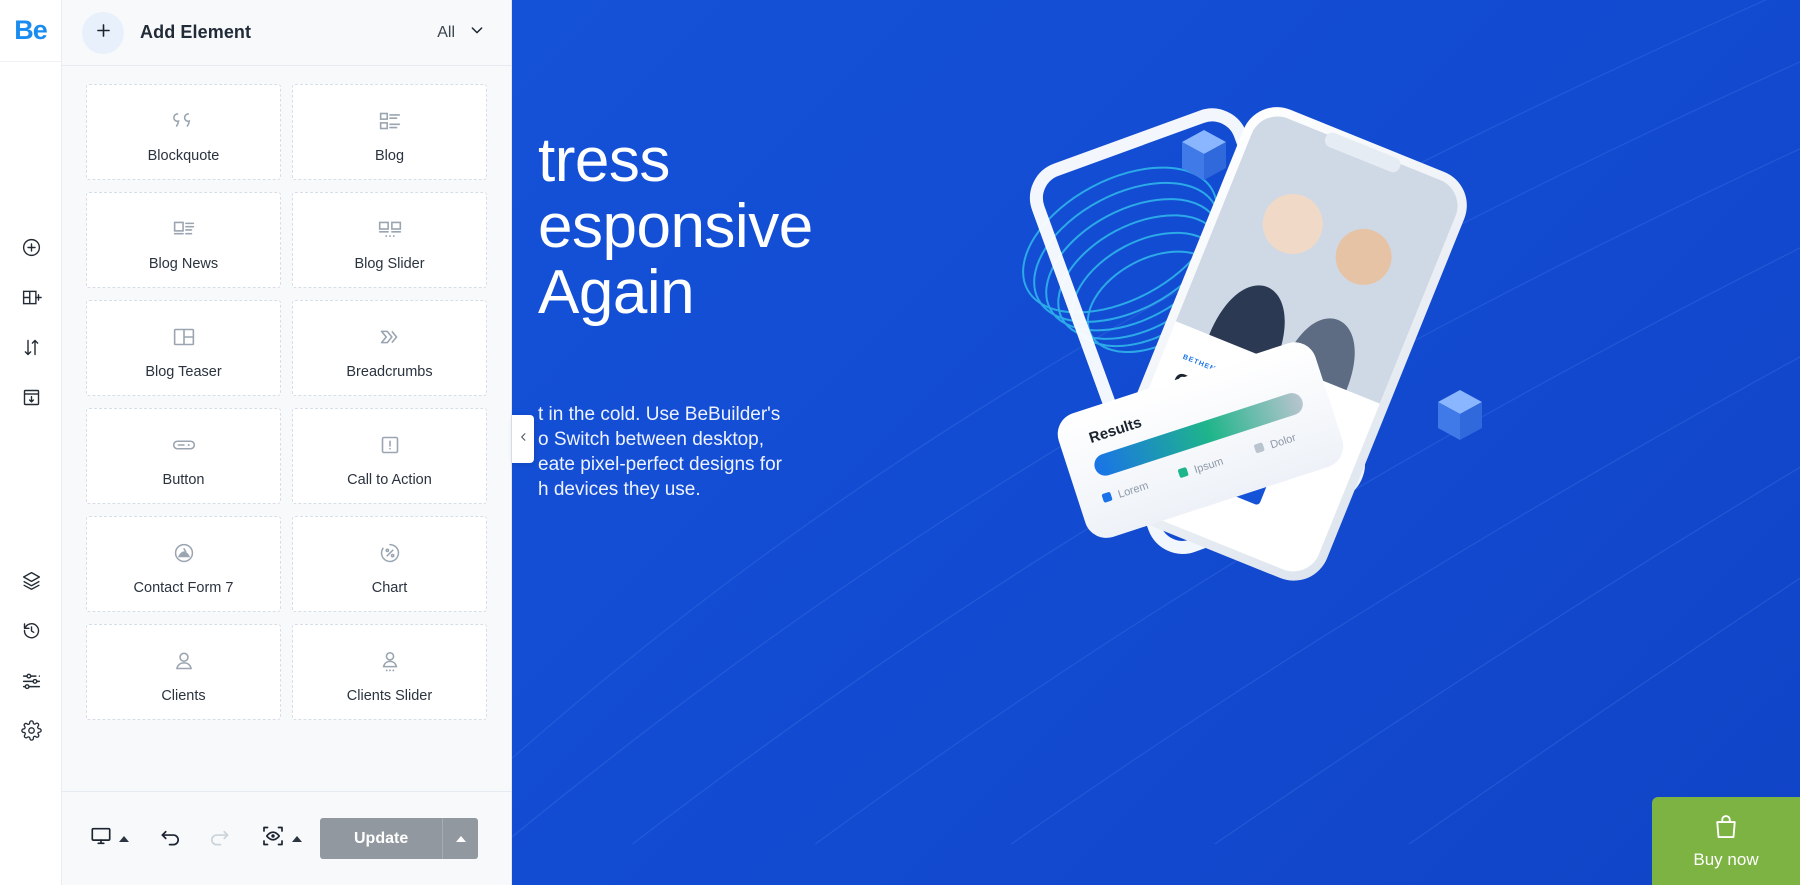 The height and width of the screenshot is (885, 1800). What do you see at coordinates (389, 695) in the screenshot?
I see `element-label: Clients Slider` at bounding box center [389, 695].